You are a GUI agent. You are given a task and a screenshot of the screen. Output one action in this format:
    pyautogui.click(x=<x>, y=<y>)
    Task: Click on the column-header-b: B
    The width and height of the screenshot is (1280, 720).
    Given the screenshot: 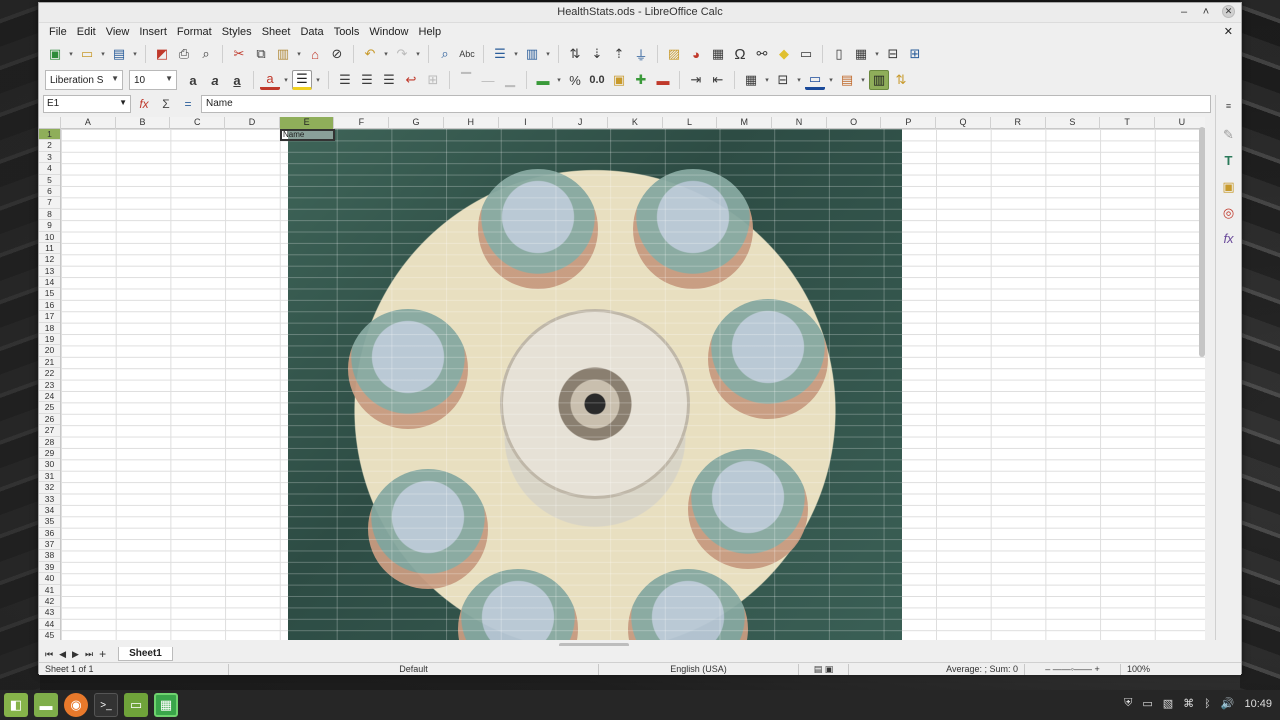 What is the action you would take?
    pyautogui.click(x=143, y=123)
    